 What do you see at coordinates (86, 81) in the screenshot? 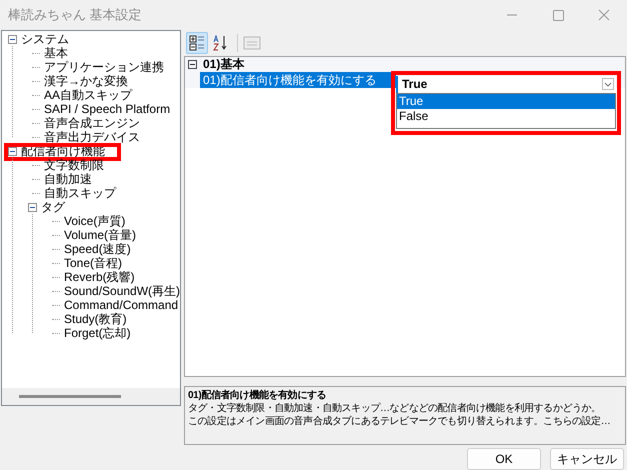
I see `tree-item: 漢字→かな変換` at bounding box center [86, 81].